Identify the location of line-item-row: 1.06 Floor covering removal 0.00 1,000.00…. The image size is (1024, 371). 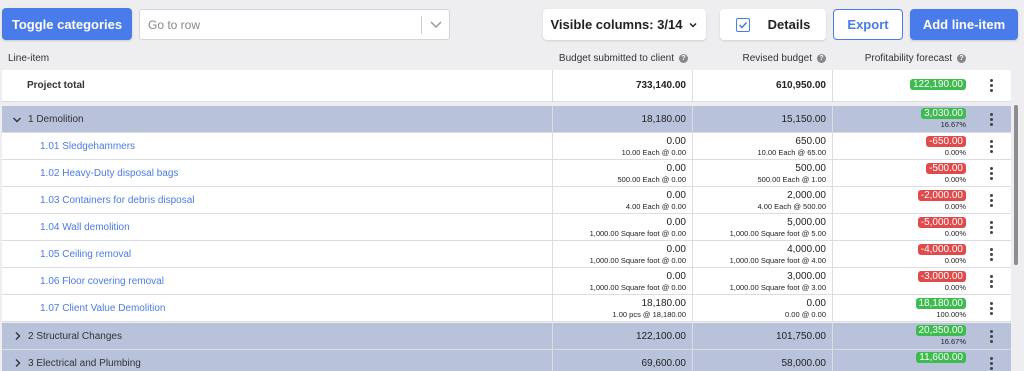
(506, 281).